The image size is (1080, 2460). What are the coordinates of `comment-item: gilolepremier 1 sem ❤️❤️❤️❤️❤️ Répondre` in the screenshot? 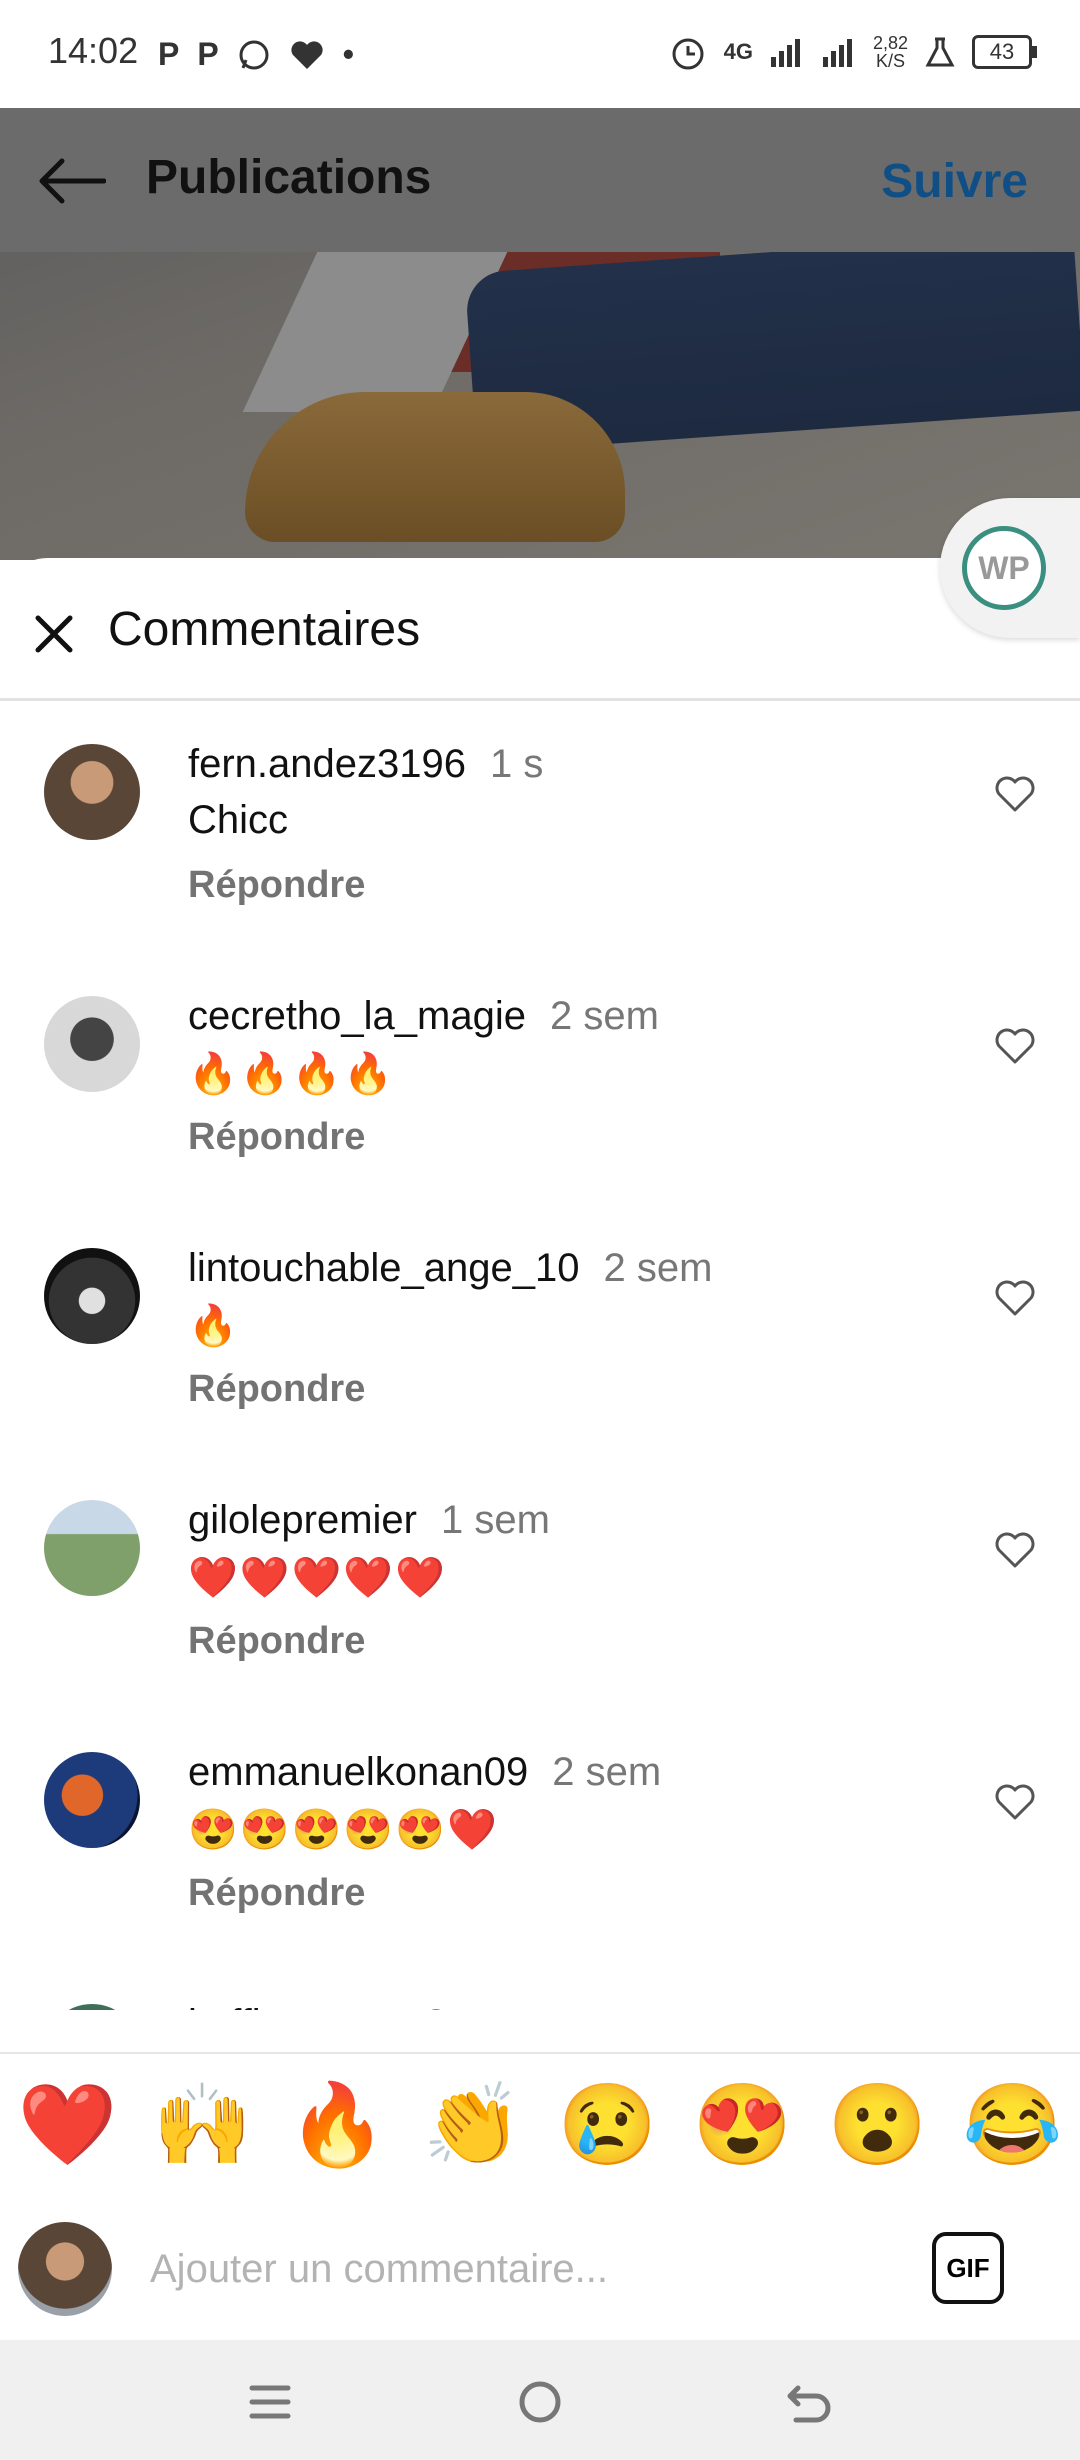 It's located at (540, 1580).